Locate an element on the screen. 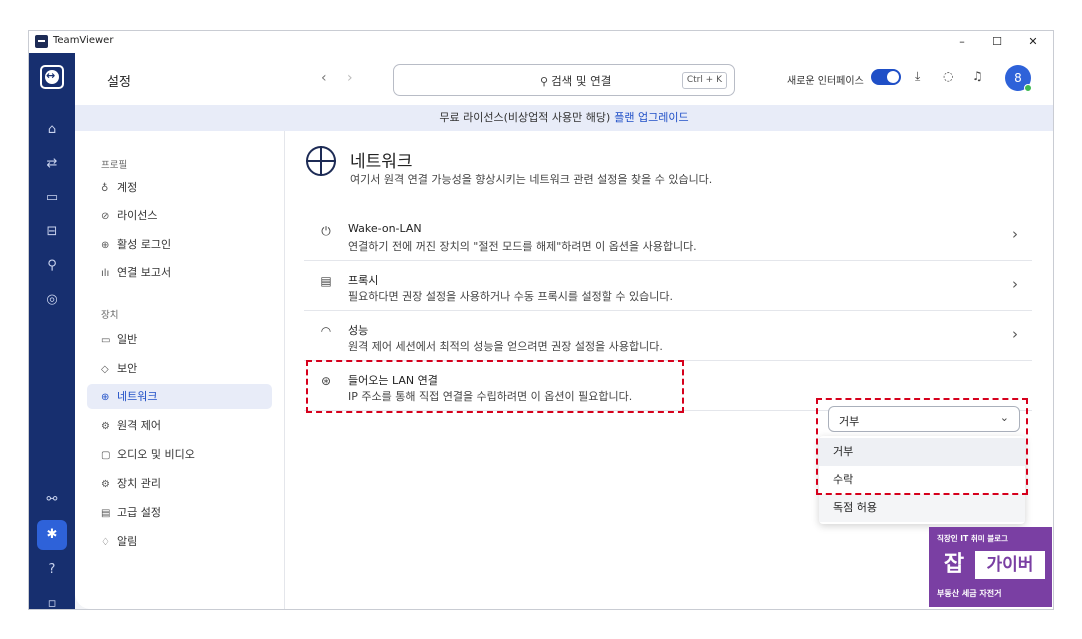 The width and height of the screenshot is (1082, 639). bell-icon: ♫ is located at coordinates (977, 76).